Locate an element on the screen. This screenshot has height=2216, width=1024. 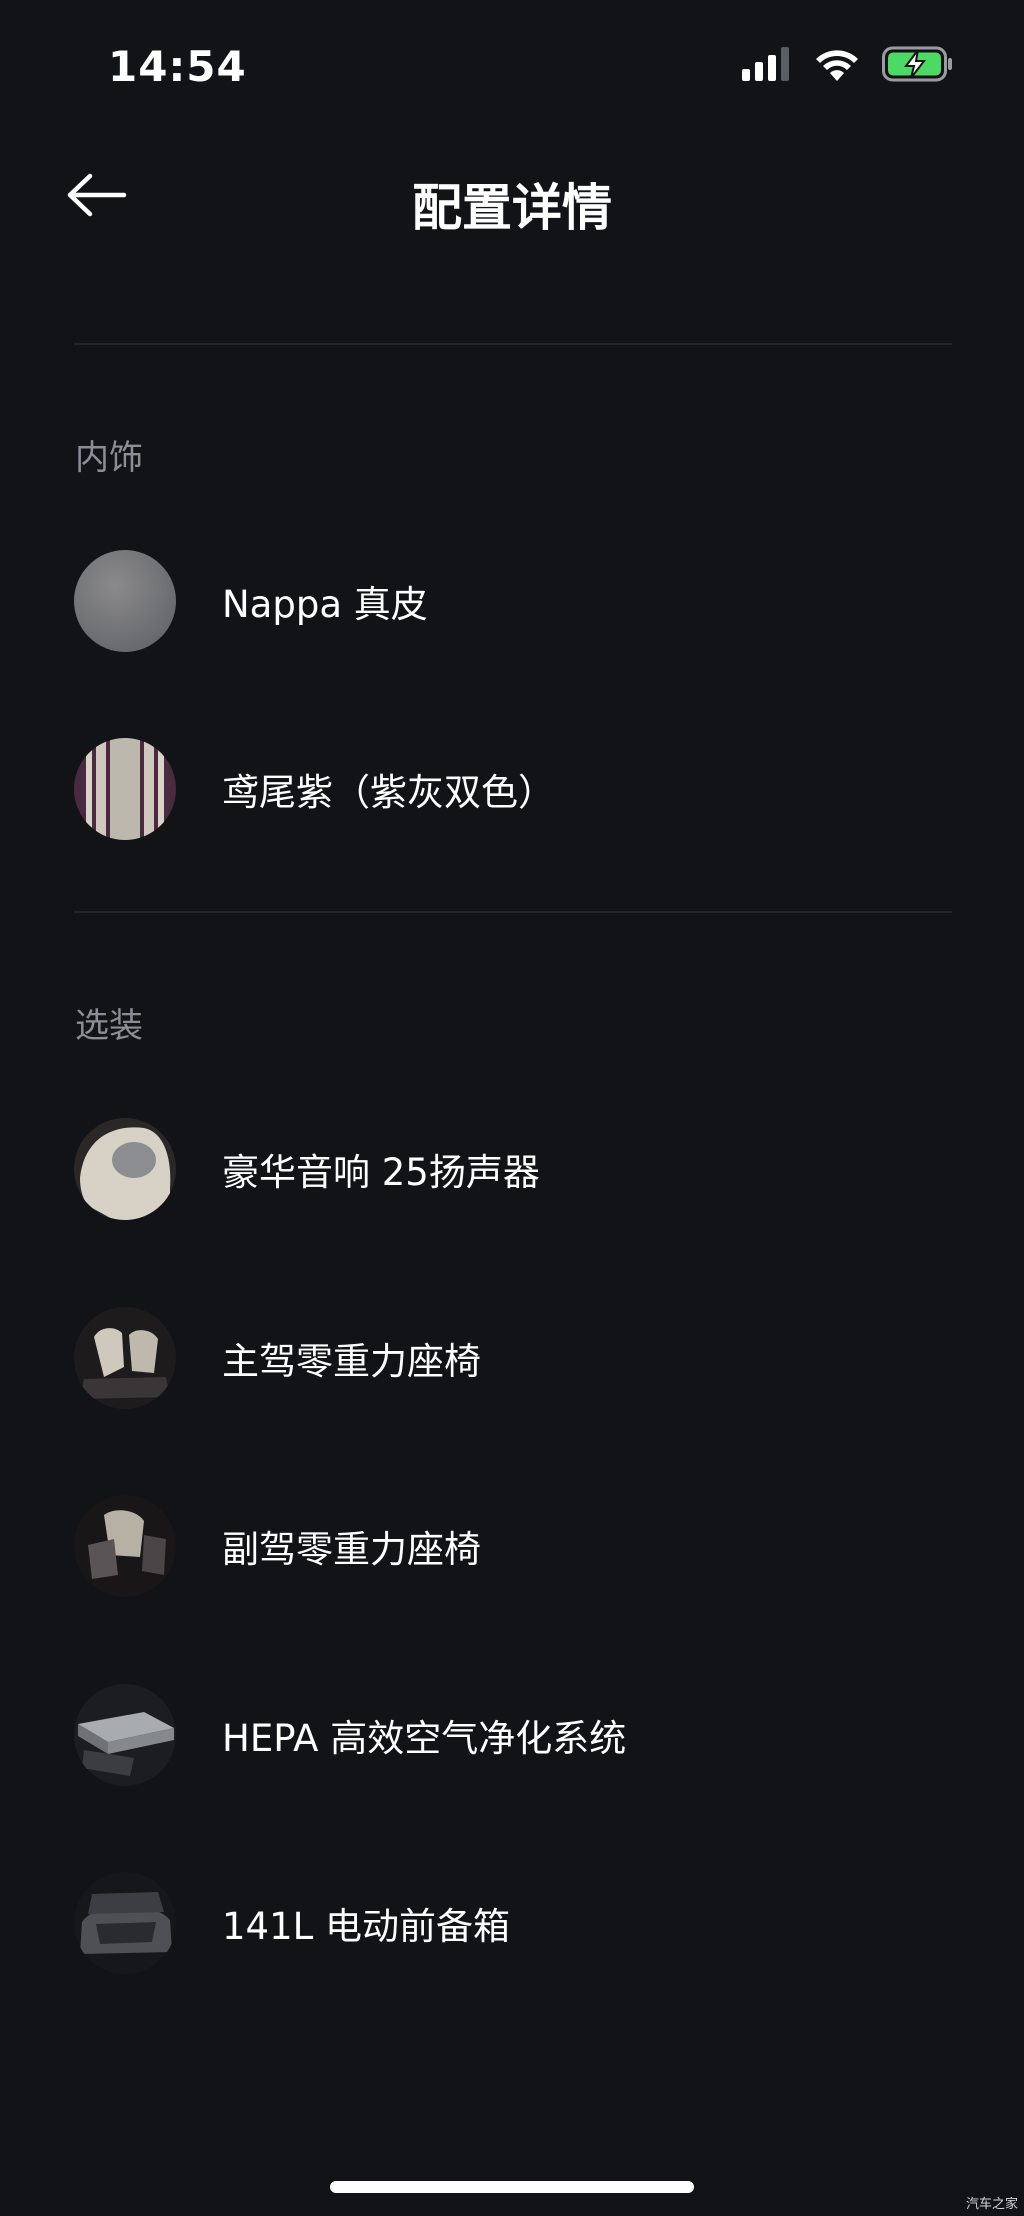
item-label: 豪华音响 25扬声器 is located at coordinates (381, 1172).